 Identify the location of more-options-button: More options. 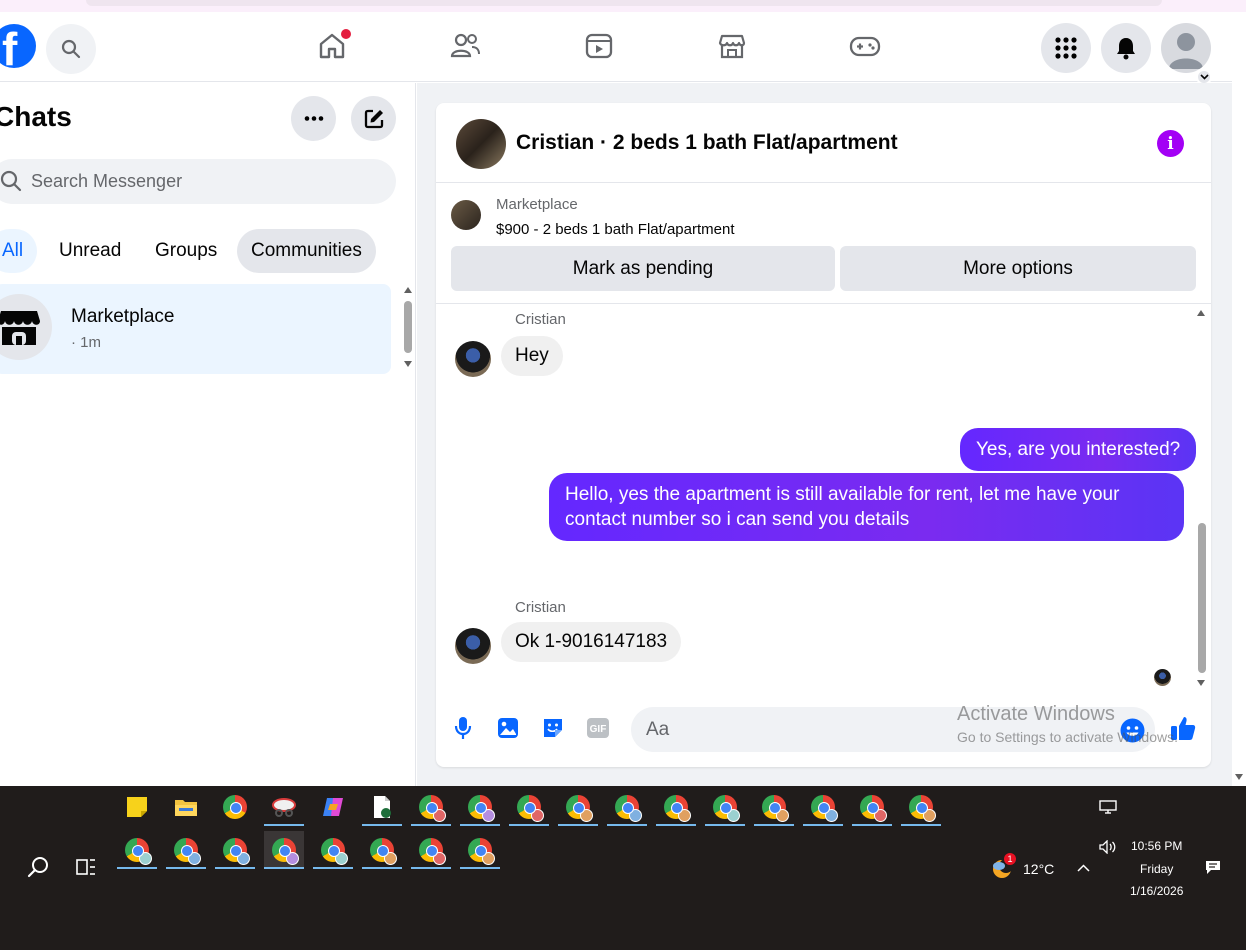
(1018, 268).